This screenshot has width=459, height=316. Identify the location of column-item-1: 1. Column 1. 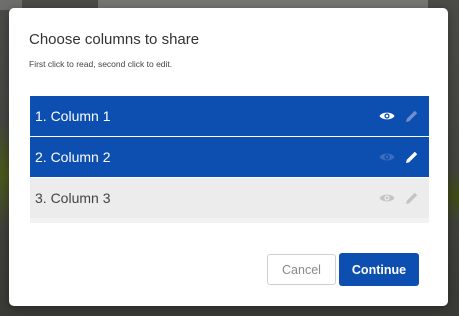
(229, 116).